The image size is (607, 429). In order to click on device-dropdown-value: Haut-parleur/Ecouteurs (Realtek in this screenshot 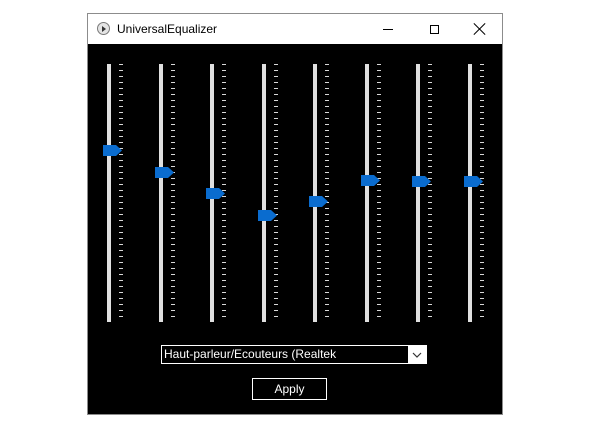, I will do `click(250, 354)`.